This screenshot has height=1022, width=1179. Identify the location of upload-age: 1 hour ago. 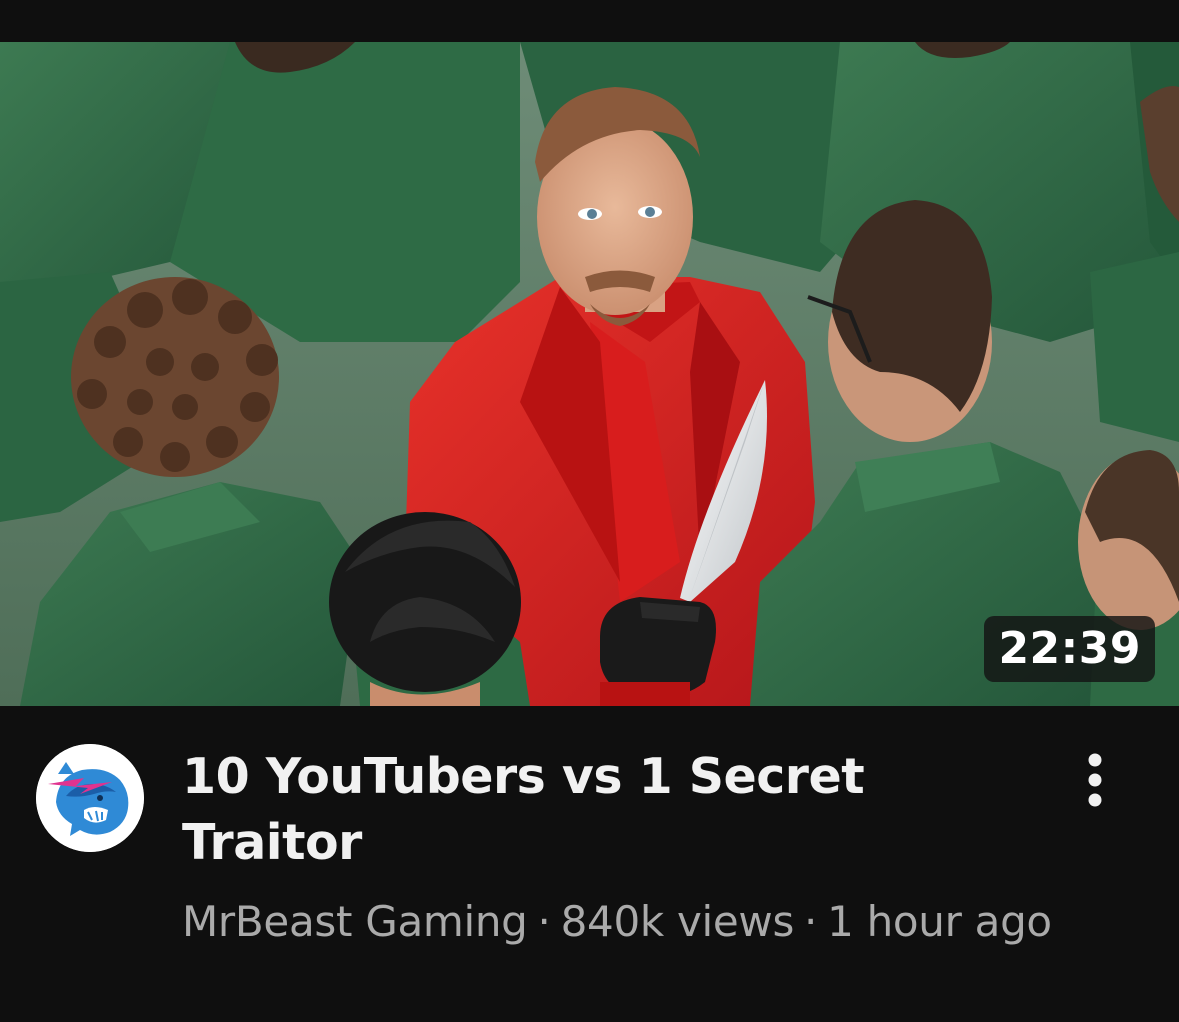
(939, 921).